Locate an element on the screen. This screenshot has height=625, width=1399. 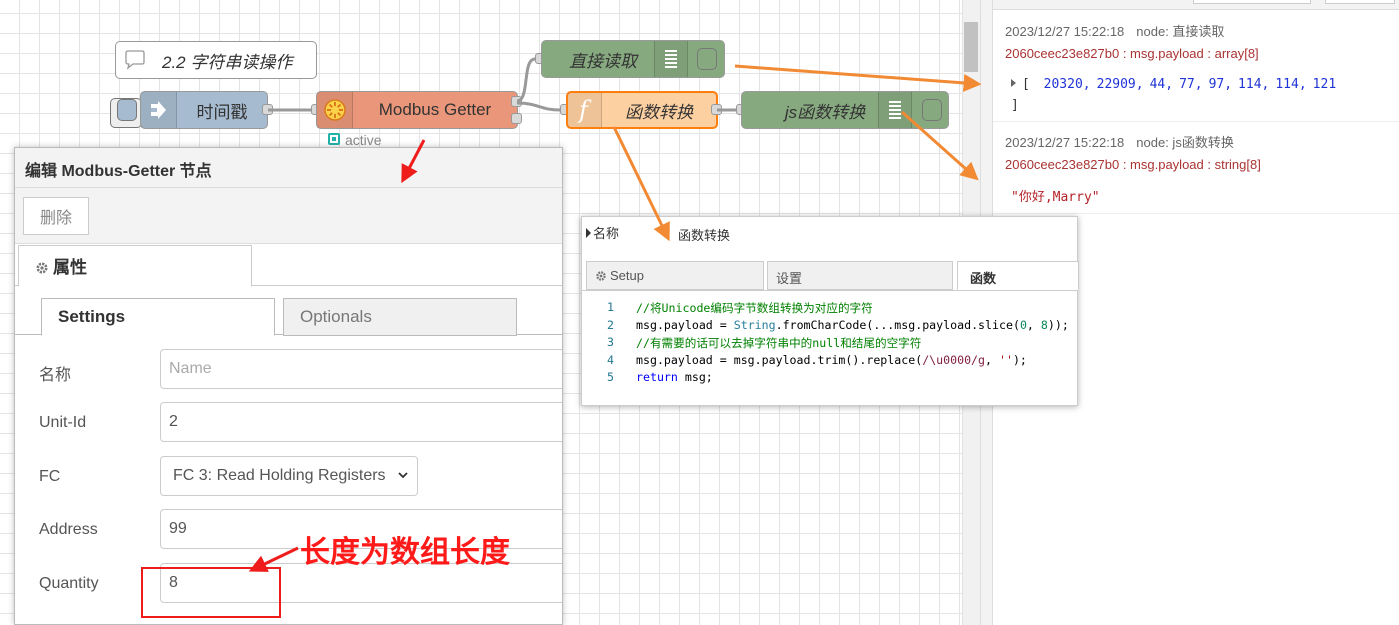
annotation-label: 长度为数组长度 is located at coordinates (405, 552).